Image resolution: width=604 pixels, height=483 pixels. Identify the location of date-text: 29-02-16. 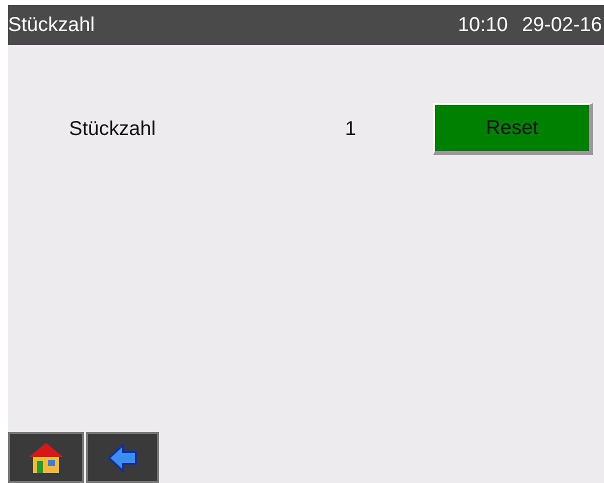
(562, 25).